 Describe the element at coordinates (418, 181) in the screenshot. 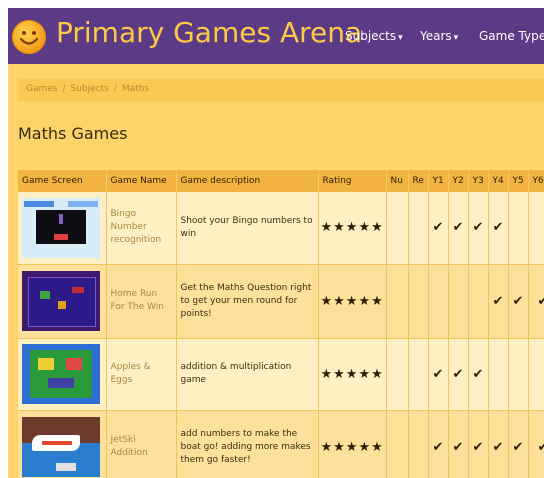

I see `col-re: Re` at that location.